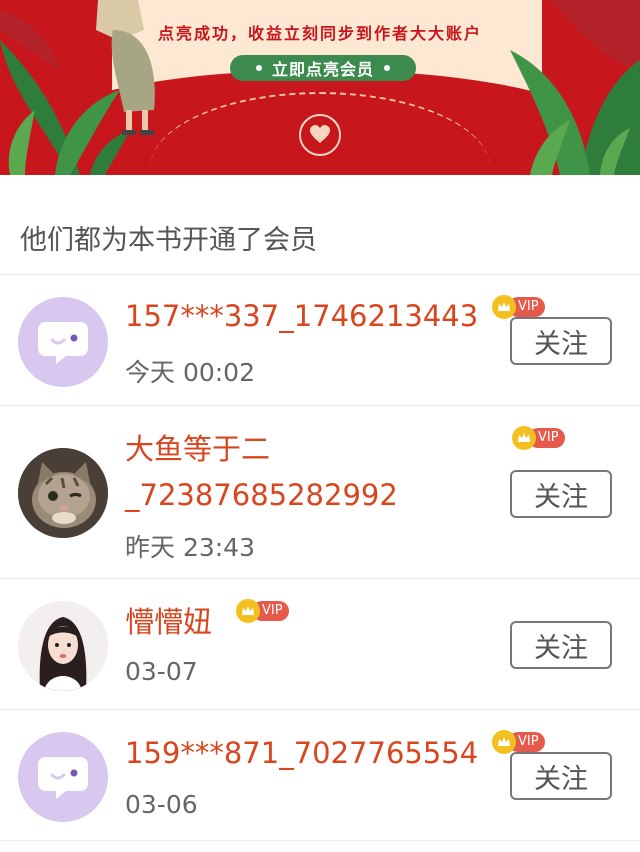  Describe the element at coordinates (161, 804) in the screenshot. I see `member-time: 03-06` at that location.